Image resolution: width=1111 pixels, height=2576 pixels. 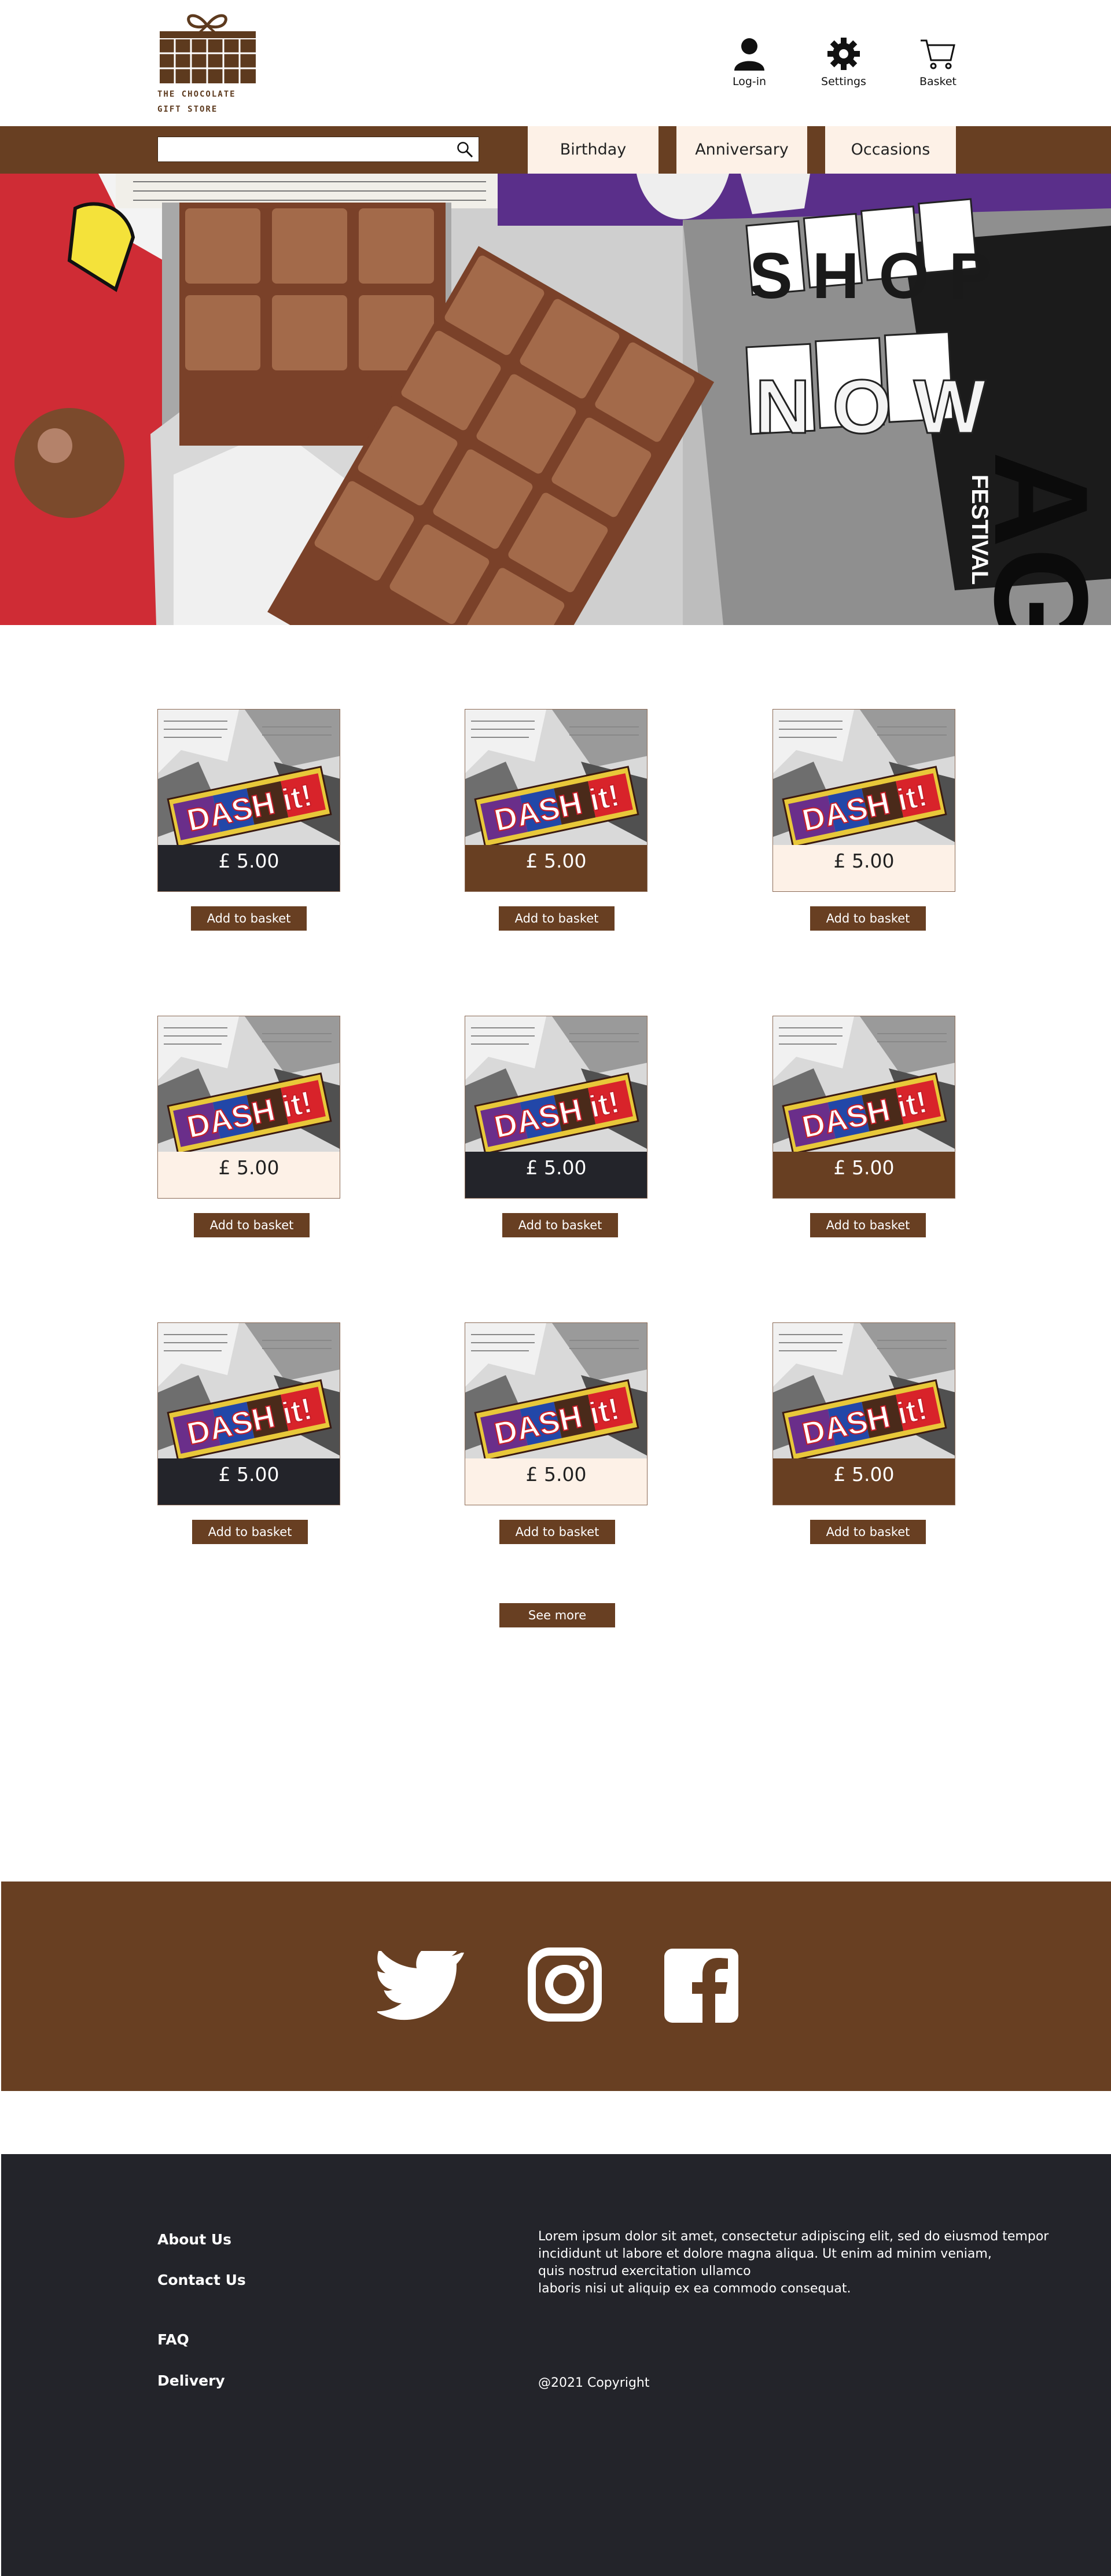 What do you see at coordinates (594, 2383) in the screenshot?
I see `copyright-text: @2021 Copyright` at bounding box center [594, 2383].